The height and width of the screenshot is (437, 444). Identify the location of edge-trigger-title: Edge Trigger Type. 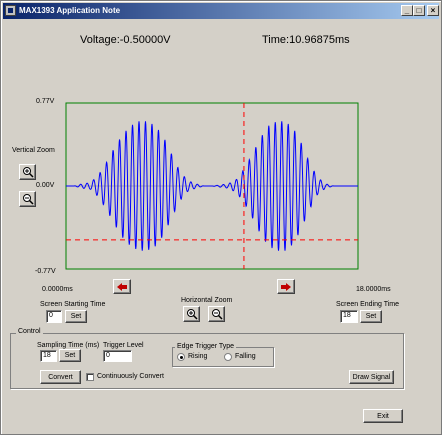
(206, 346).